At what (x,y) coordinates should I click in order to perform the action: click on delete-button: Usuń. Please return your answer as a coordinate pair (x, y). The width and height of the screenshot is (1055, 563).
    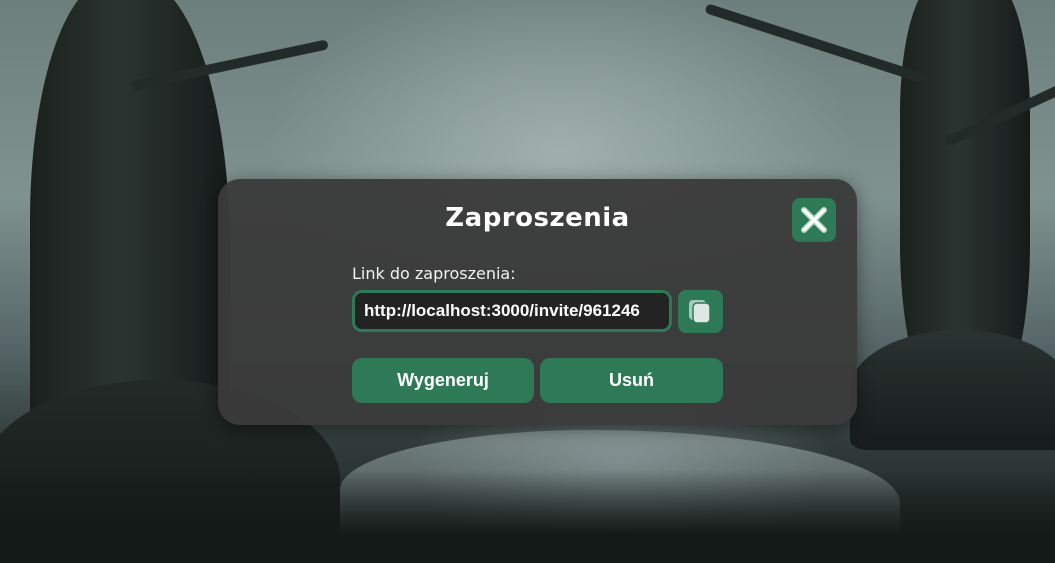
    Looking at the image, I should click on (631, 380).